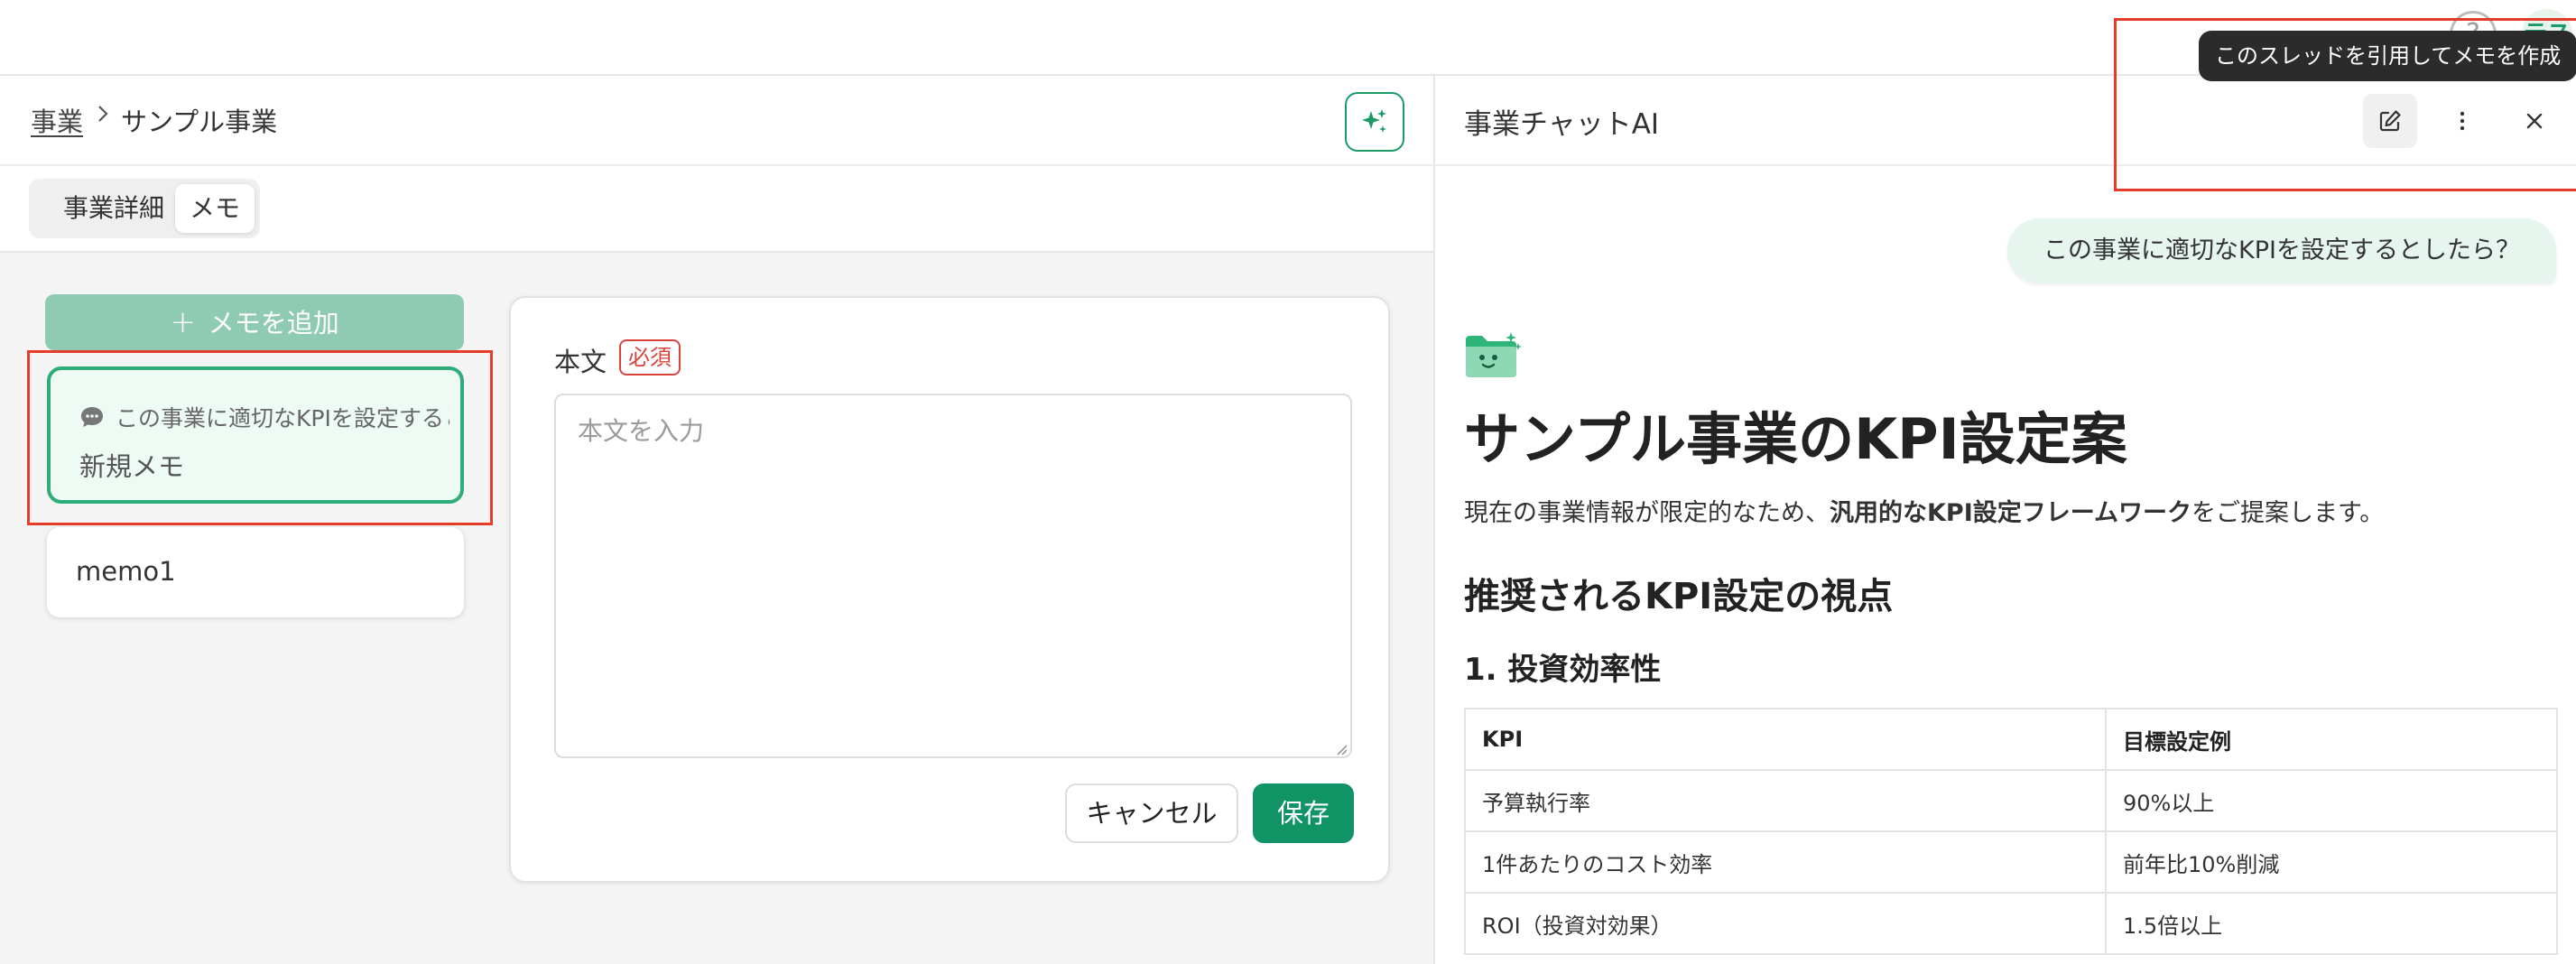 The height and width of the screenshot is (964, 2576). I want to click on more-vertical-icon, so click(2463, 121).